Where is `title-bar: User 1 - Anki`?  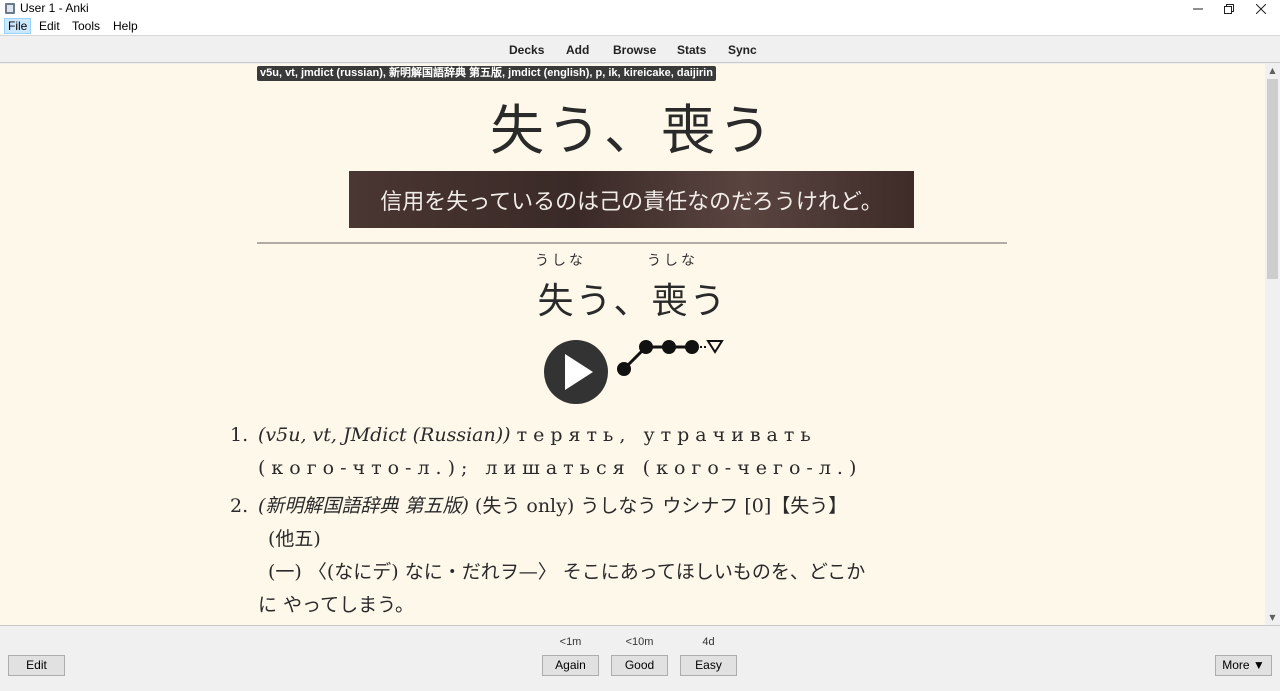
title-bar: User 1 - Anki is located at coordinates (640, 8).